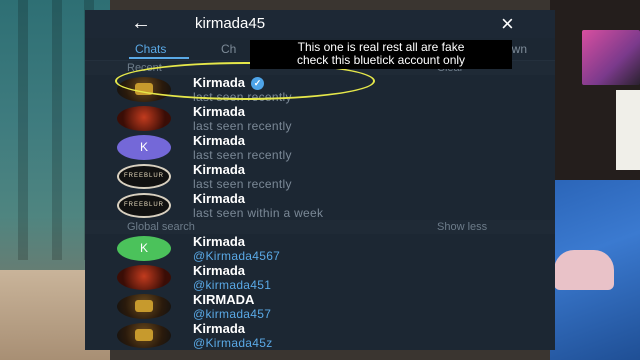 The width and height of the screenshot is (640, 360). What do you see at coordinates (320, 227) in the screenshot?
I see `global-search-header: Global search Show less` at bounding box center [320, 227].